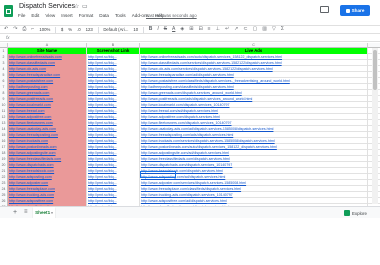 Image resolution: width=380 pixels, height=265 pixels. What do you see at coordinates (324, 9) in the screenshot?
I see `comments-icon` at bounding box center [324, 9].